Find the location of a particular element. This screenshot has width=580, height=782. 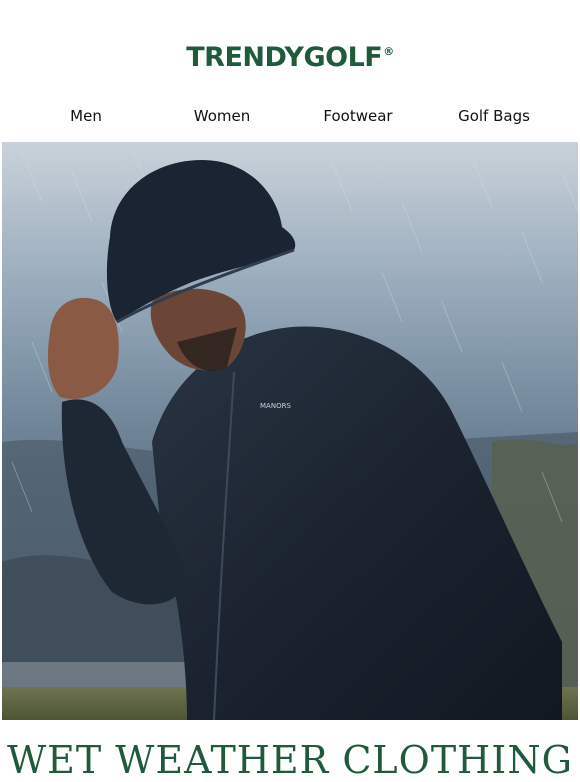

nav-item-women: Women is located at coordinates (222, 116).